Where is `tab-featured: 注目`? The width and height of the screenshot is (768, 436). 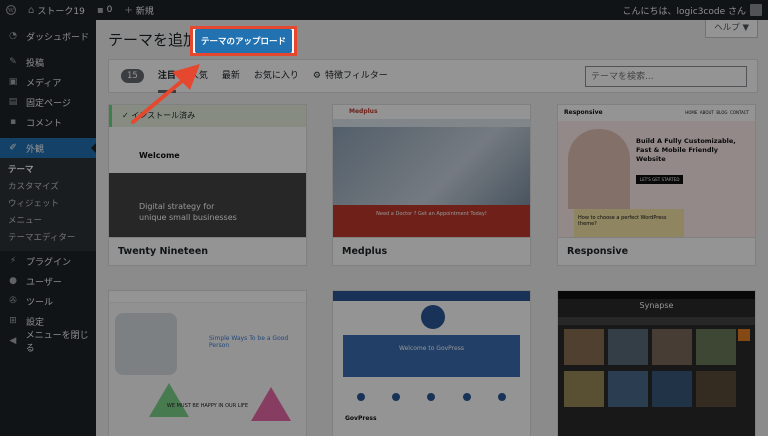 tab-featured: 注目 is located at coordinates (166, 76).